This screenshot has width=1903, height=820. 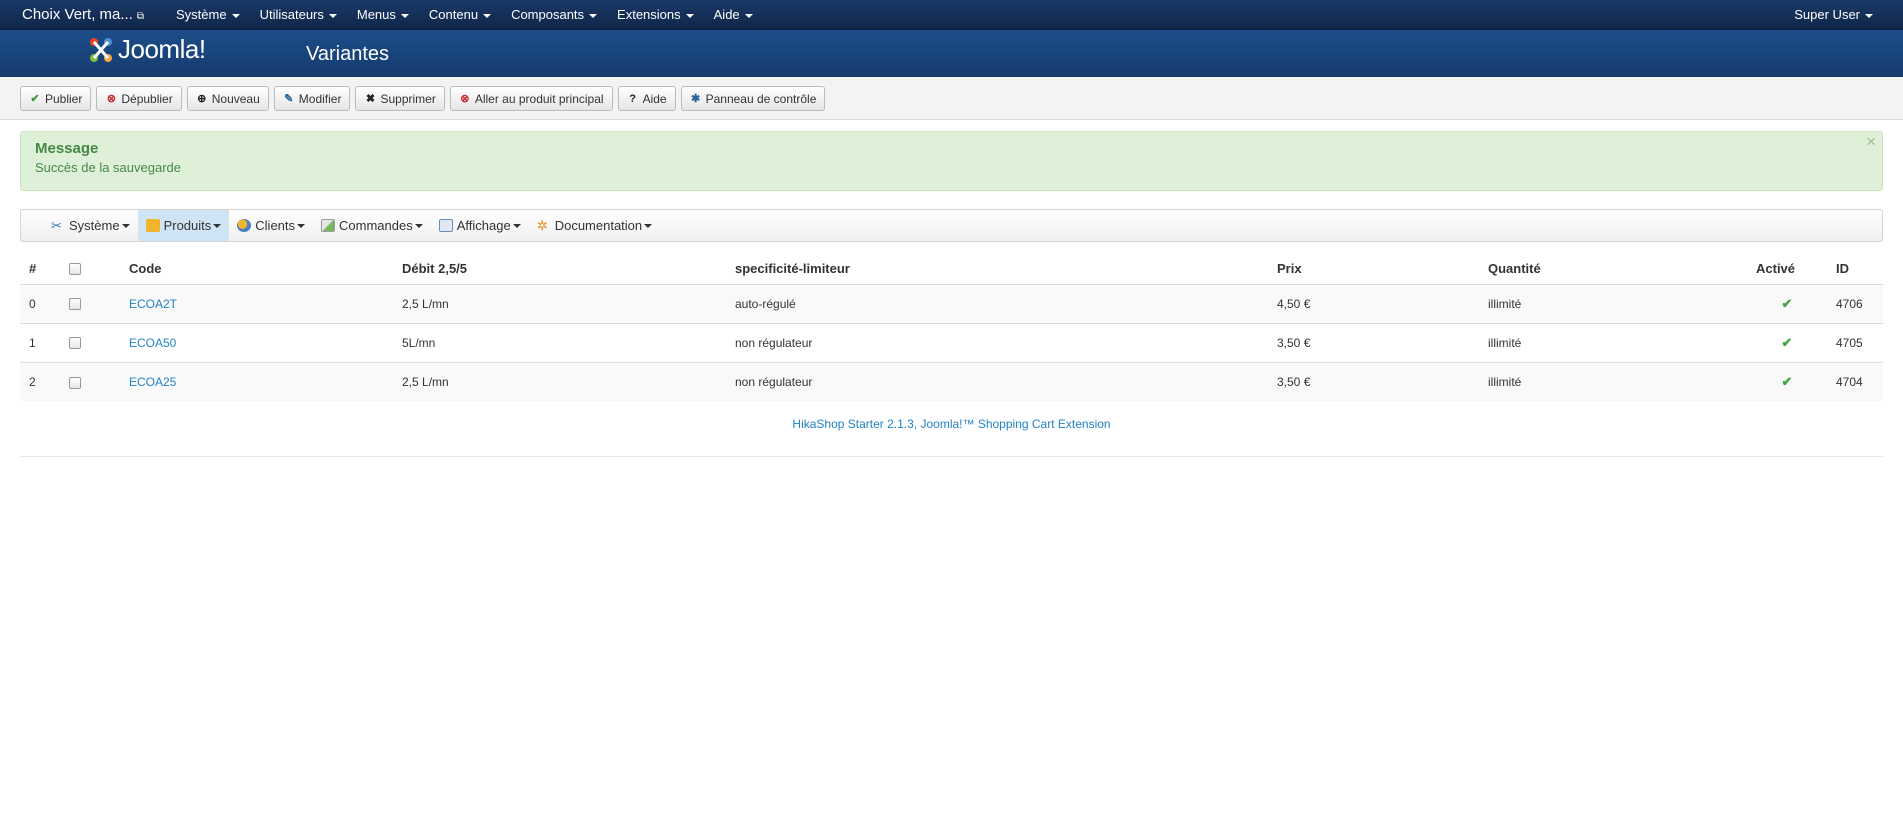 I want to click on col-quantity: Quantité, so click(x=1613, y=269).